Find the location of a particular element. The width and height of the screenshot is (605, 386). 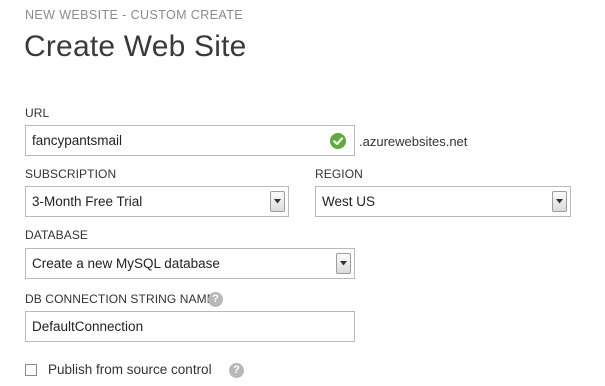

database-label: DATABASE is located at coordinates (57, 235).